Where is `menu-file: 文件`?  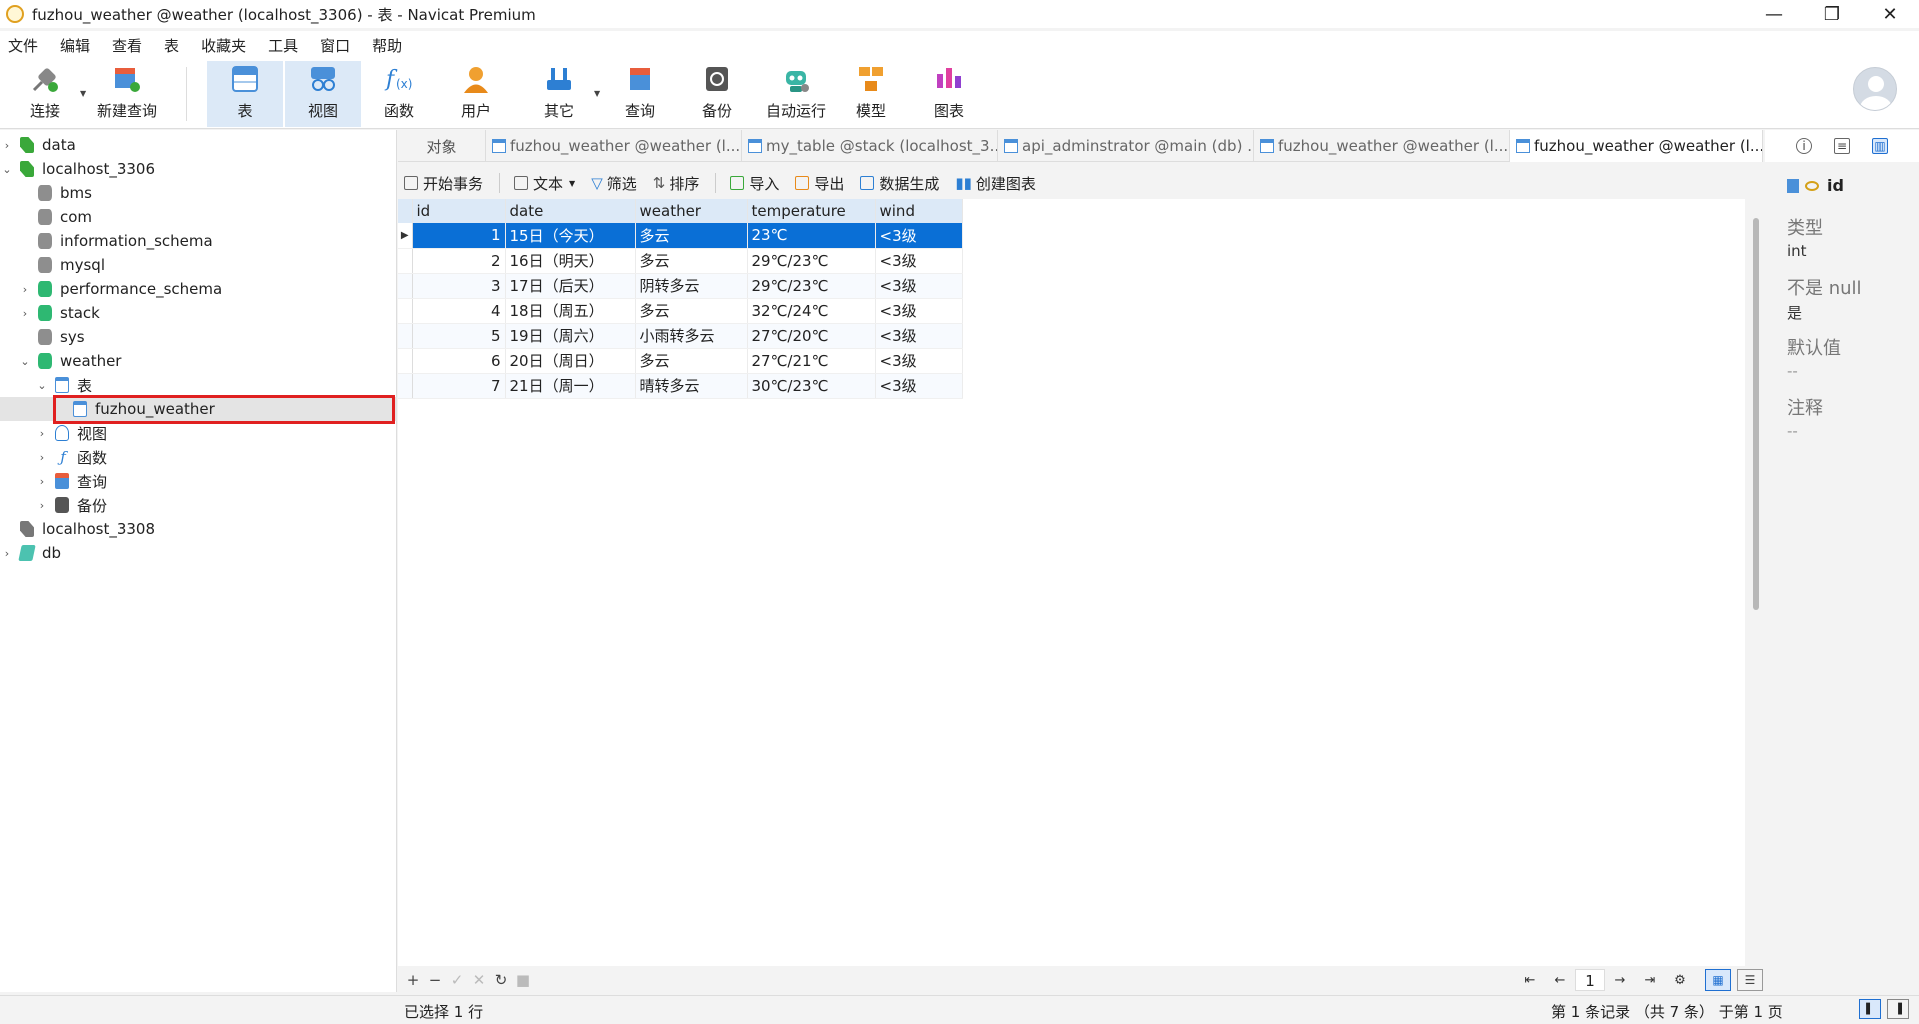
menu-file: 文件 is located at coordinates (23, 45).